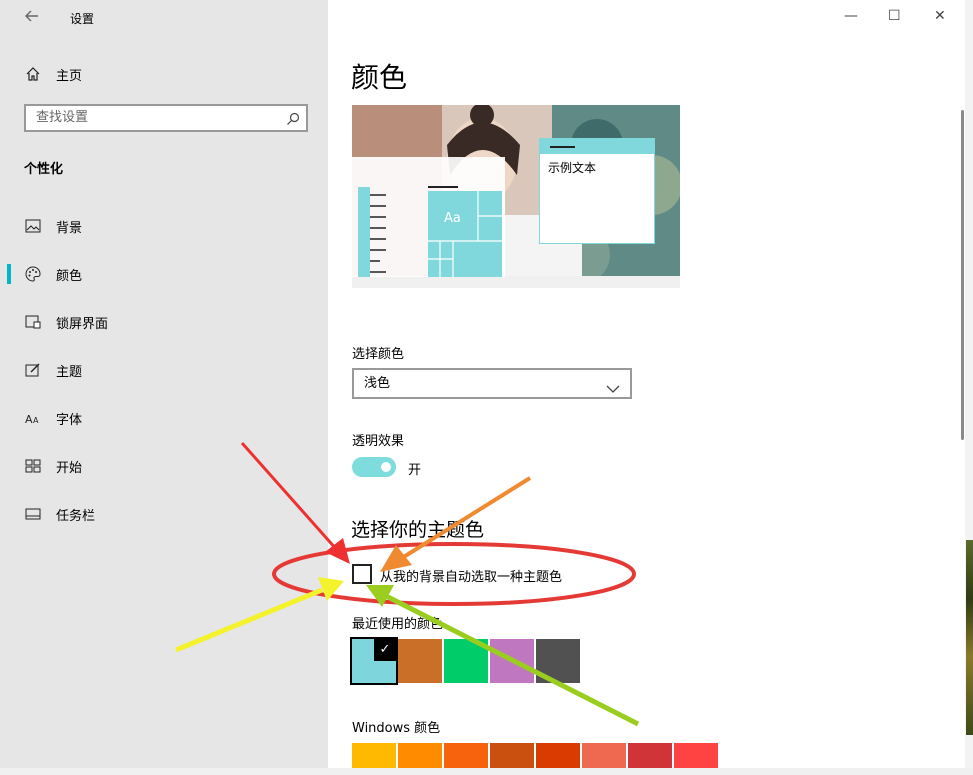 The height and width of the screenshot is (775, 973). What do you see at coordinates (385, 650) in the screenshot?
I see `checkmark-icon: ✓` at bounding box center [385, 650].